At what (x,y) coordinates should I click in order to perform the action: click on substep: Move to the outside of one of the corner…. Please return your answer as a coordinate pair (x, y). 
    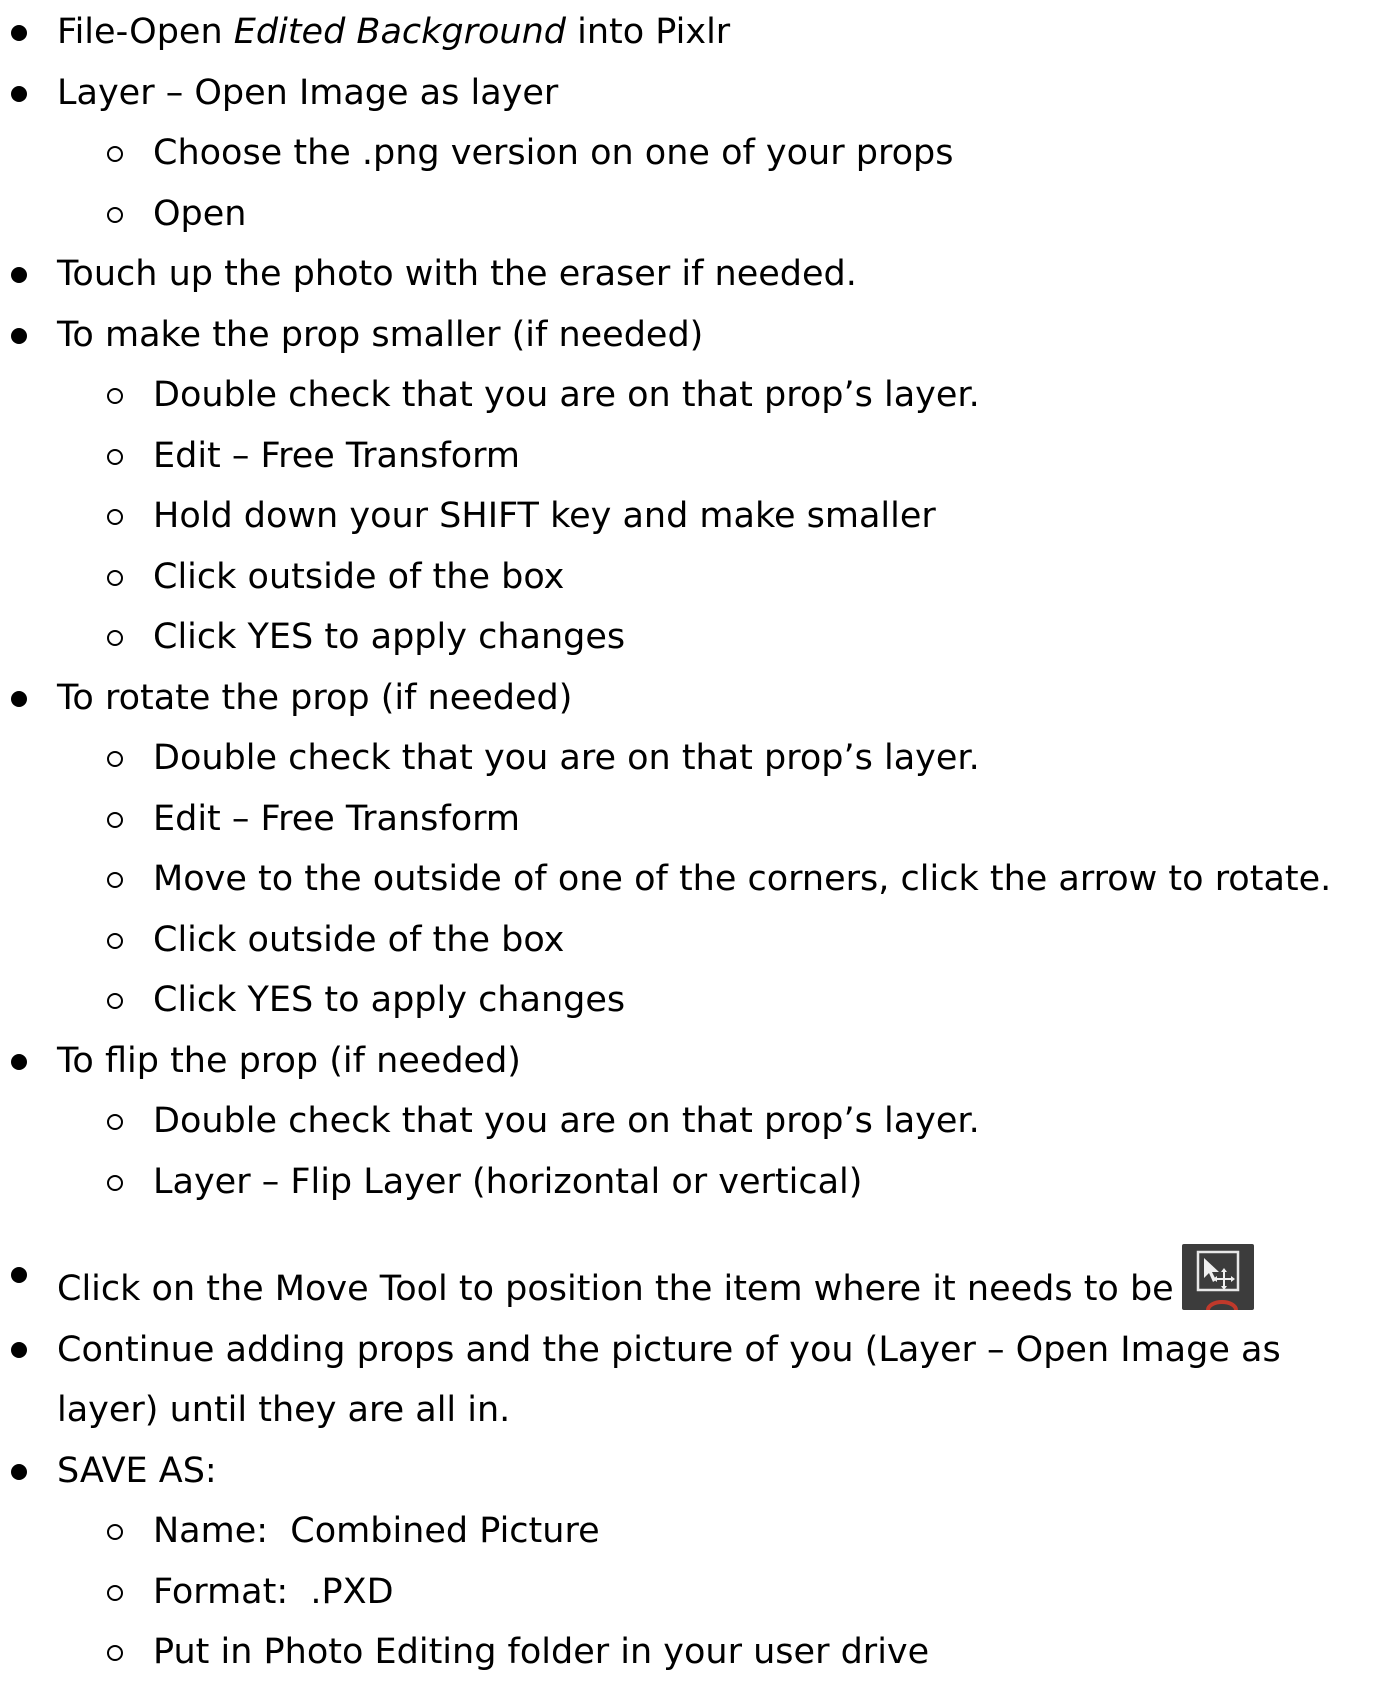
    Looking at the image, I should click on (691, 879).